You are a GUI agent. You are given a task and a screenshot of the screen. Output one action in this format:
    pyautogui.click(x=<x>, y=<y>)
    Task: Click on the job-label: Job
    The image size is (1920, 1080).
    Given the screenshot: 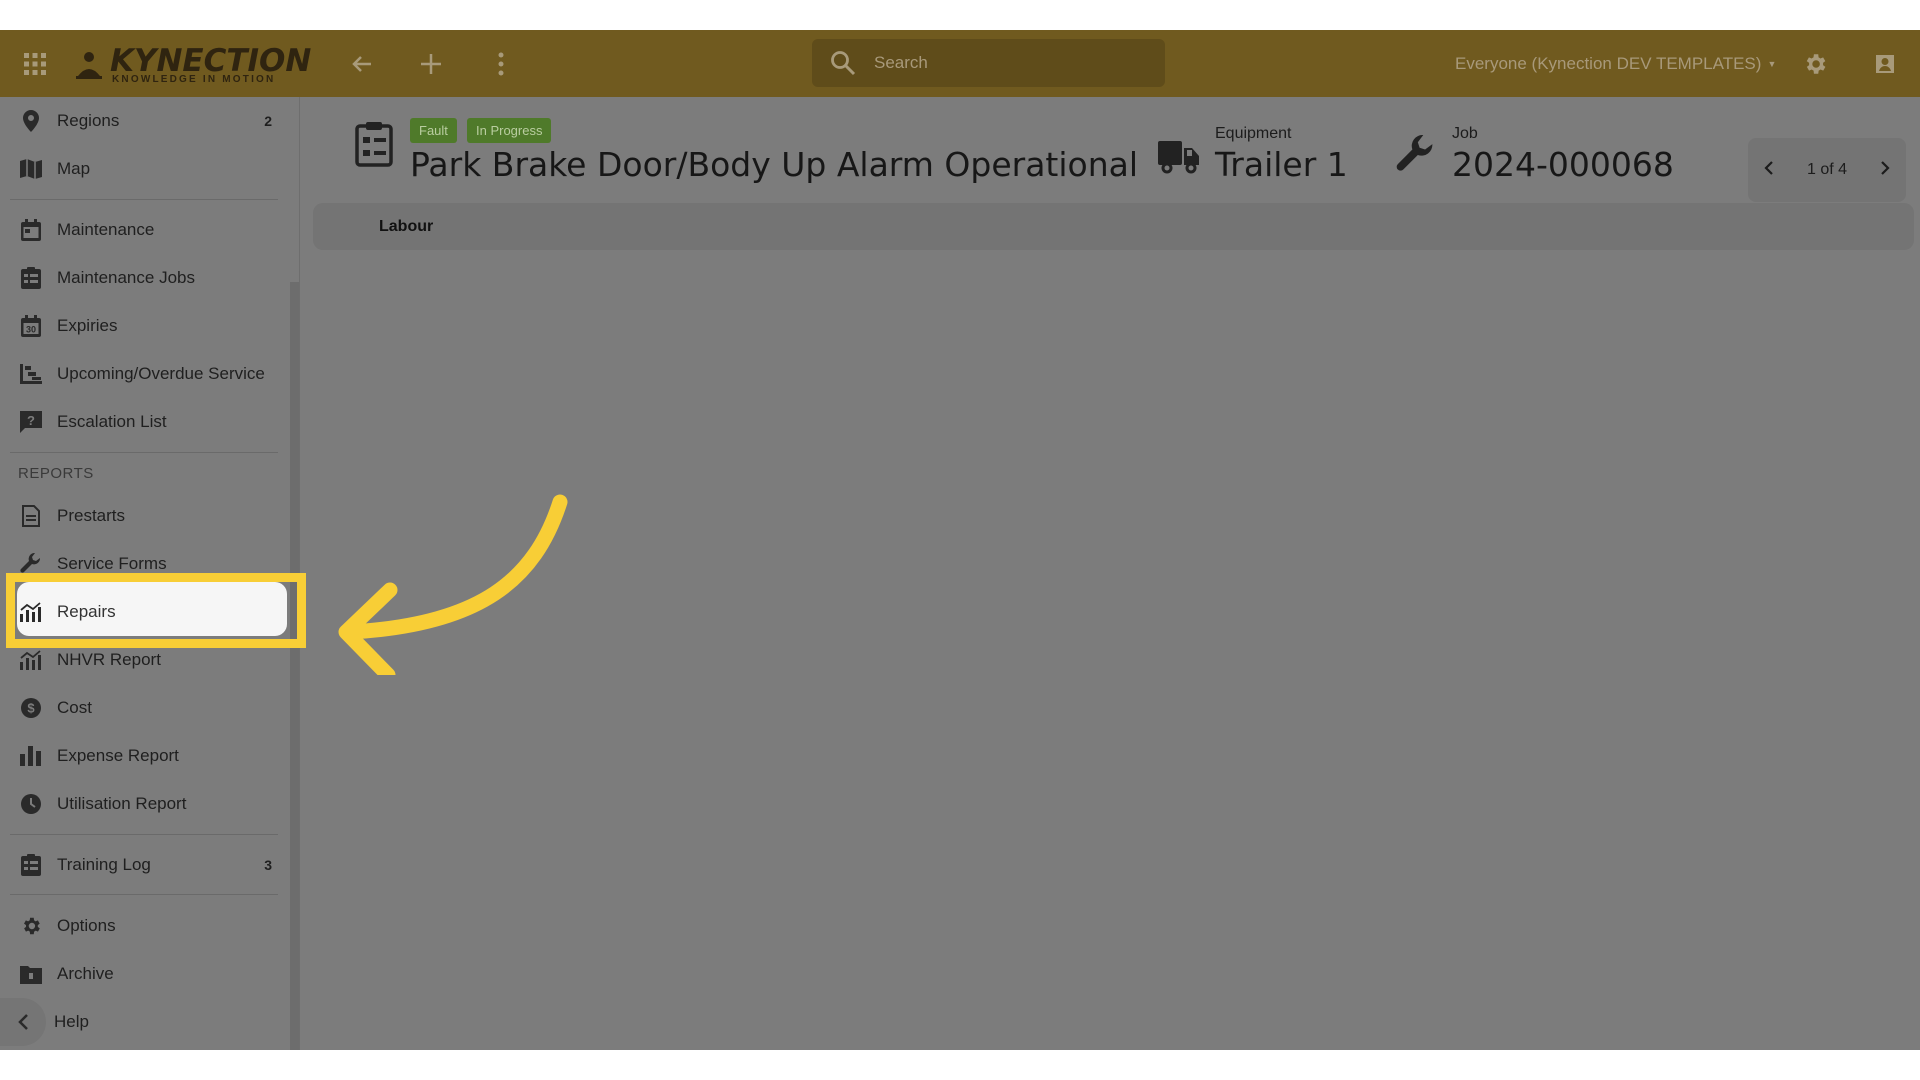 What is the action you would take?
    pyautogui.click(x=1465, y=133)
    